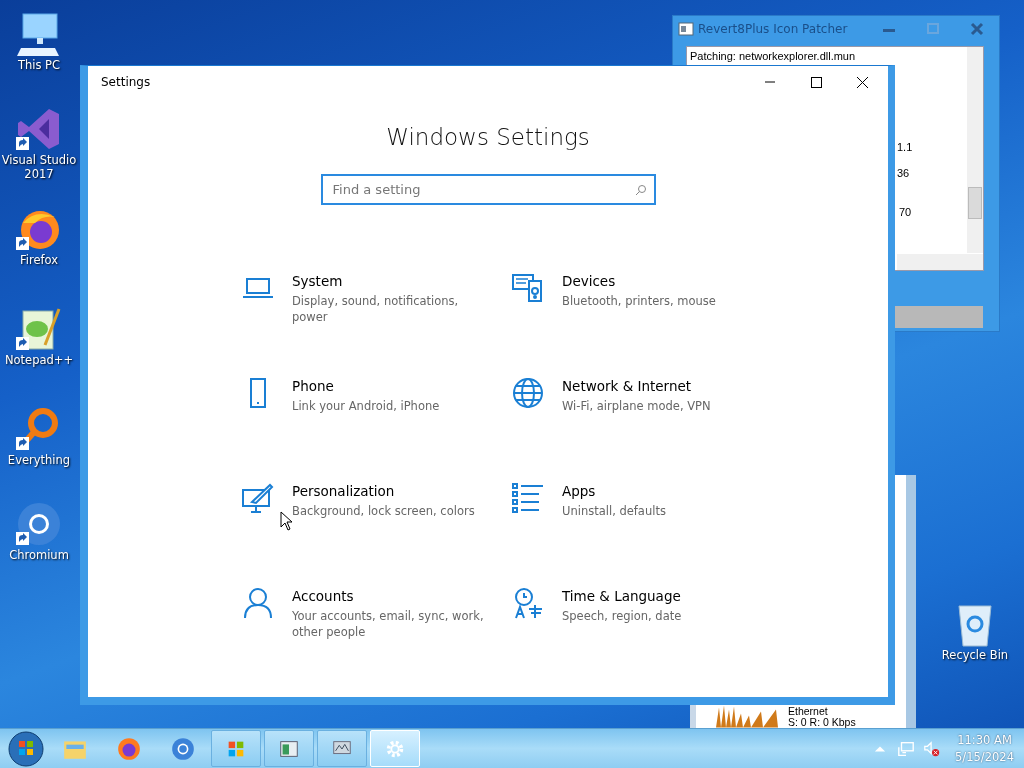  What do you see at coordinates (808, 711) in the screenshot?
I see `adapter-name: Ethernet` at bounding box center [808, 711].